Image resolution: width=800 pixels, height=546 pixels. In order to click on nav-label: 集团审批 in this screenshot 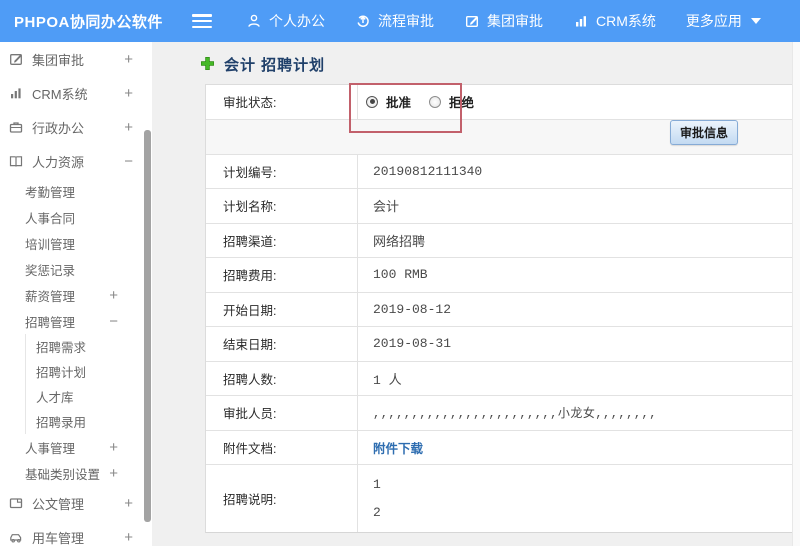, I will do `click(515, 21)`.